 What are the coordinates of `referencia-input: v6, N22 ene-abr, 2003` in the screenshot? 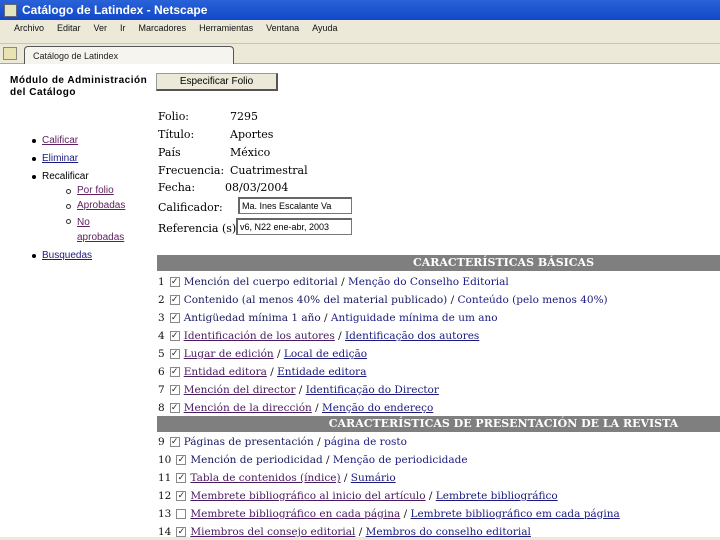 It's located at (294, 226).